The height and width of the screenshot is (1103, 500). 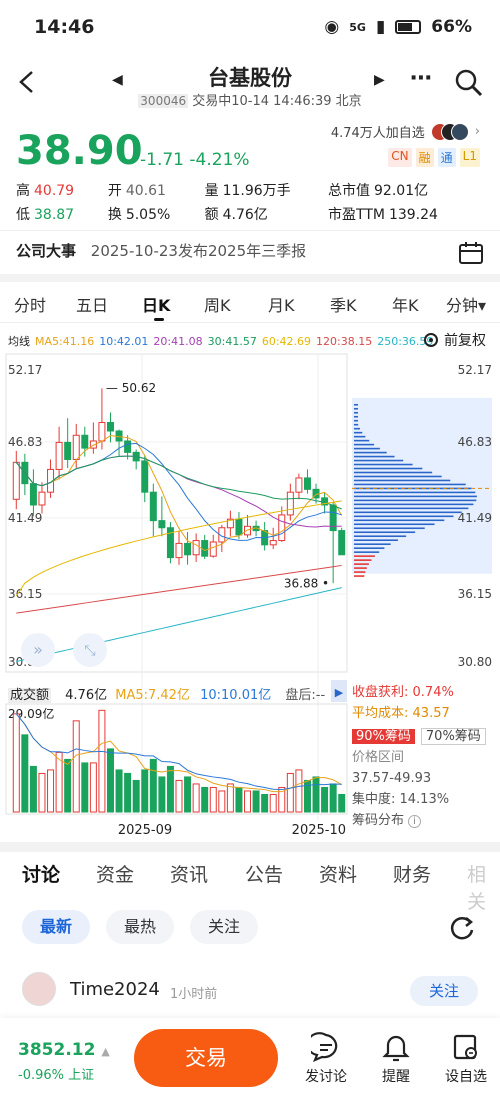 I want to click on stat-cell: 市盈TTM 139.24, so click(x=407, y=216).